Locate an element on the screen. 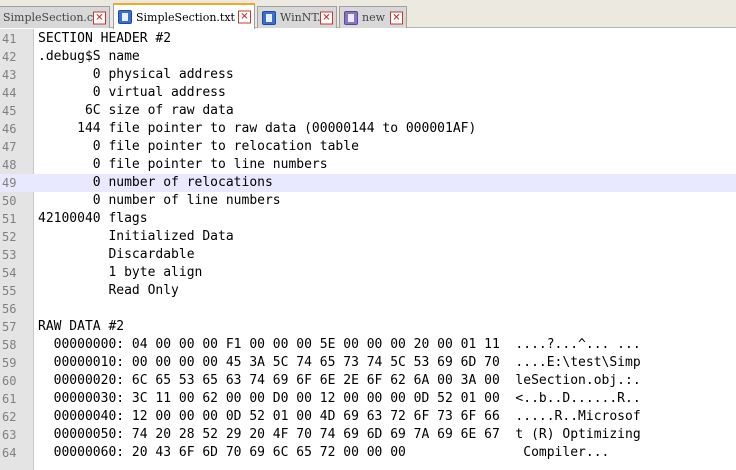  line-text: 42100040 flags is located at coordinates (93, 218).